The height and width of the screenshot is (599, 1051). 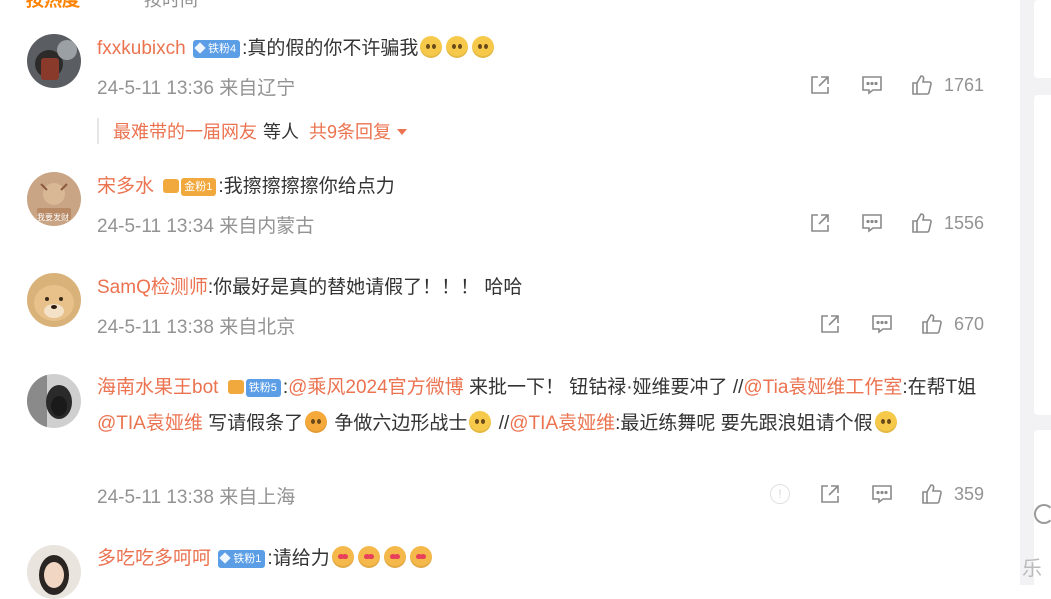 What do you see at coordinates (330, 48) in the screenshot?
I see `comment-body: :真的假的你不许骗我` at bounding box center [330, 48].